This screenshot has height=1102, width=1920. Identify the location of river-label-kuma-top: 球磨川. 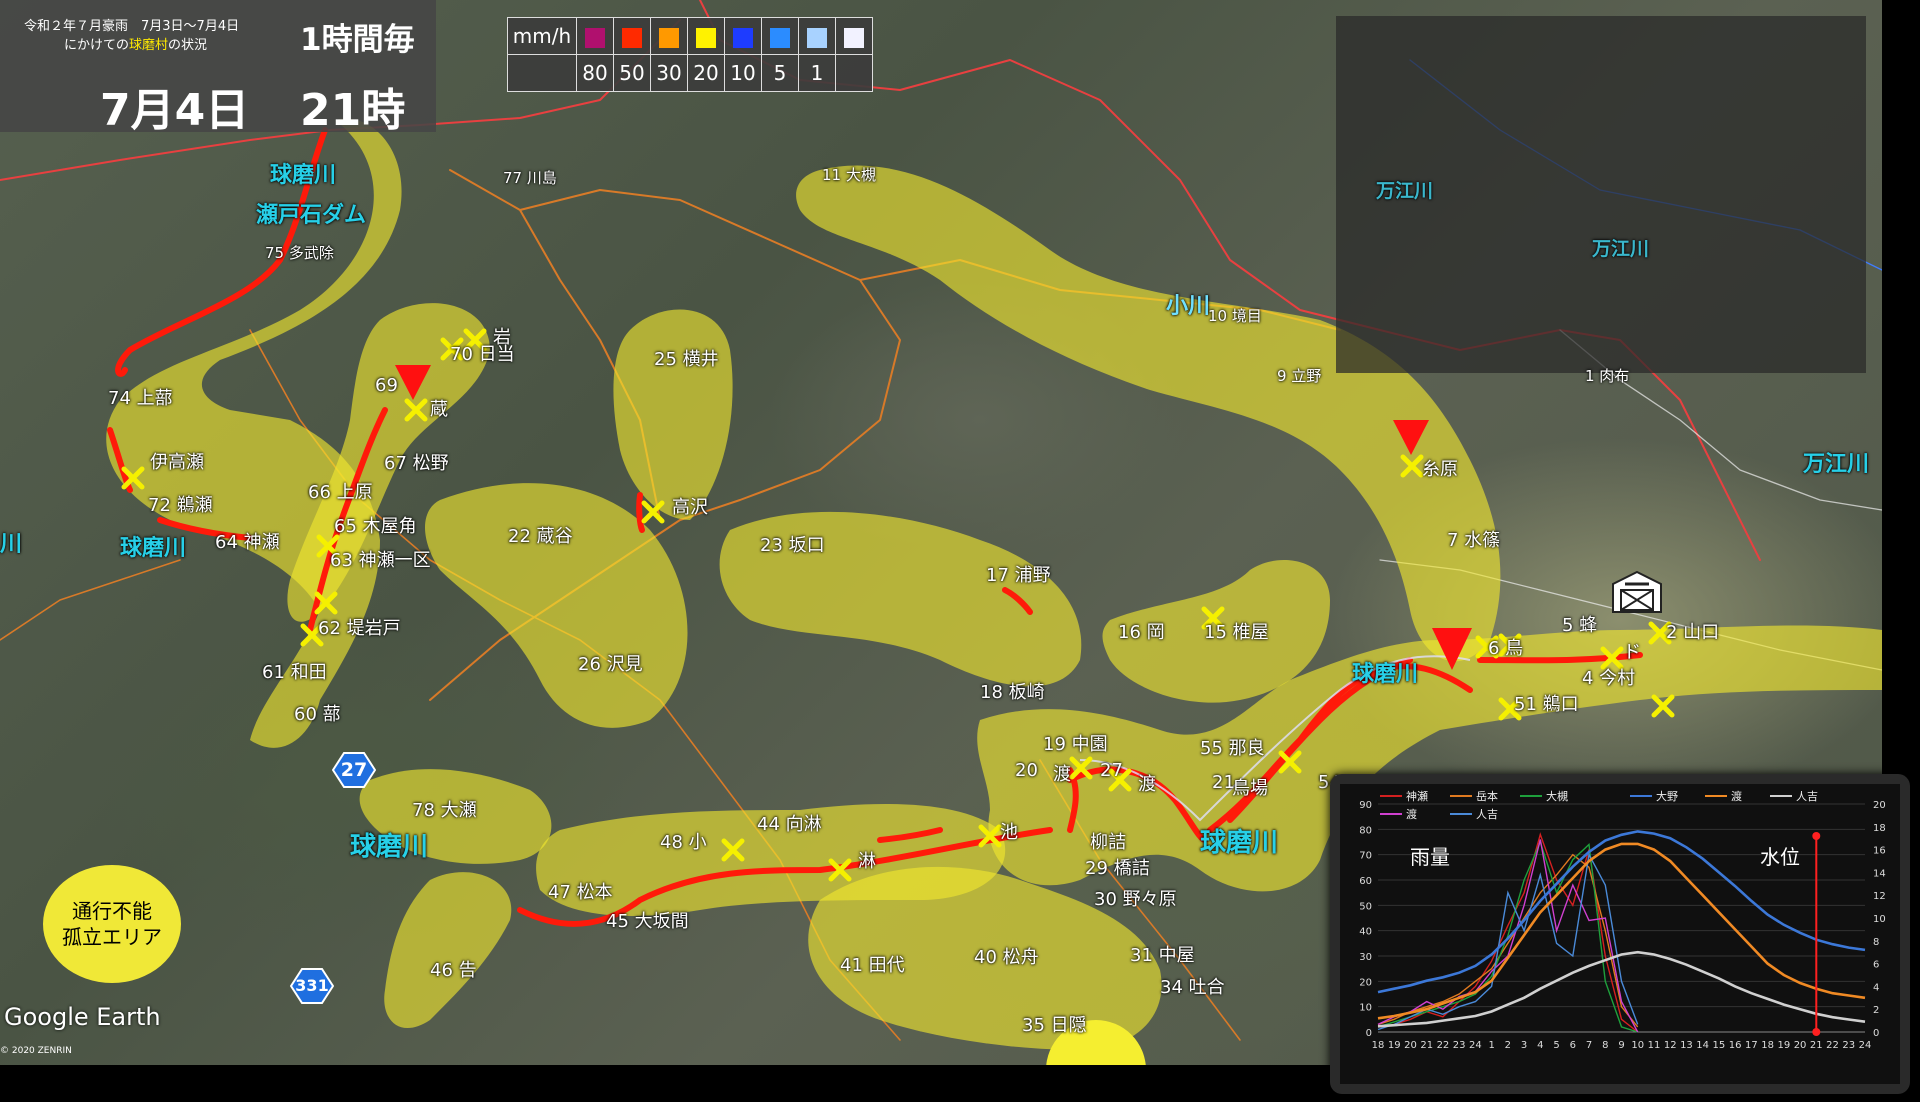
(303, 175).